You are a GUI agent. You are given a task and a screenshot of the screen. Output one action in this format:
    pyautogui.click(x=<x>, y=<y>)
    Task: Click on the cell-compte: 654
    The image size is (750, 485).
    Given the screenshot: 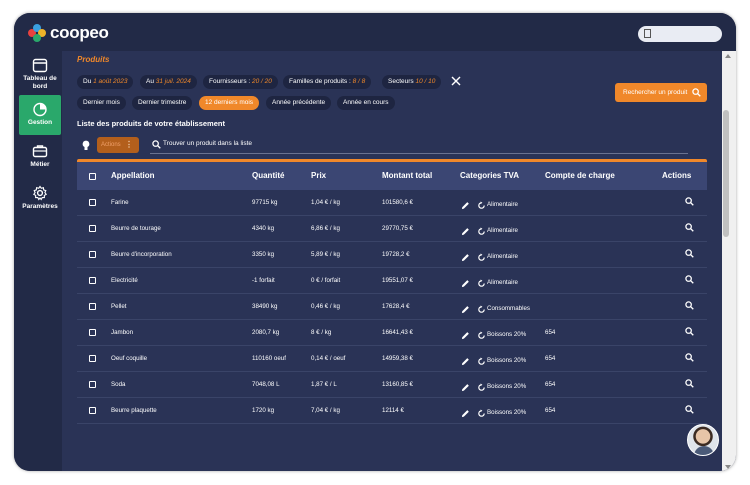 What is the action you would take?
    pyautogui.click(x=550, y=384)
    